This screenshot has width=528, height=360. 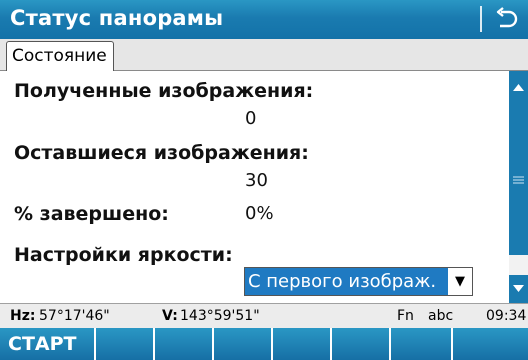 What do you see at coordinates (220, 316) in the screenshot?
I see `v-value: 143°59'51"` at bounding box center [220, 316].